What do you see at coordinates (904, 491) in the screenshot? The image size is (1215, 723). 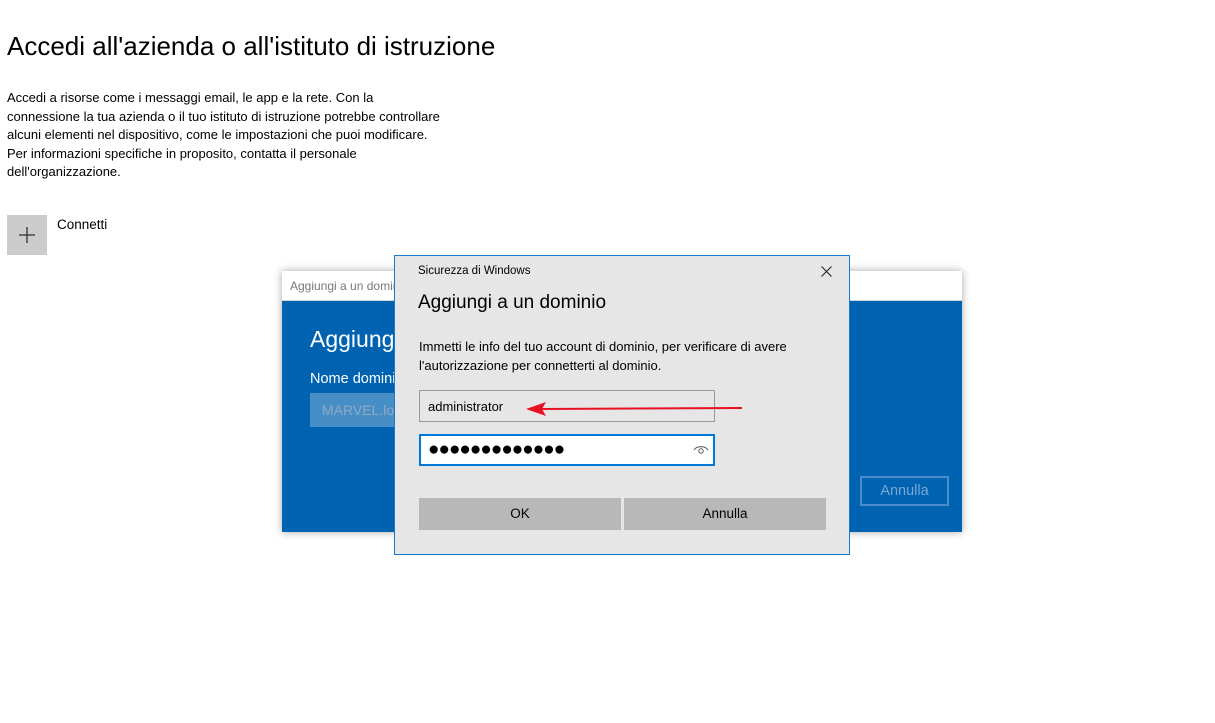 I see `background-cancel-button: Annulla` at bounding box center [904, 491].